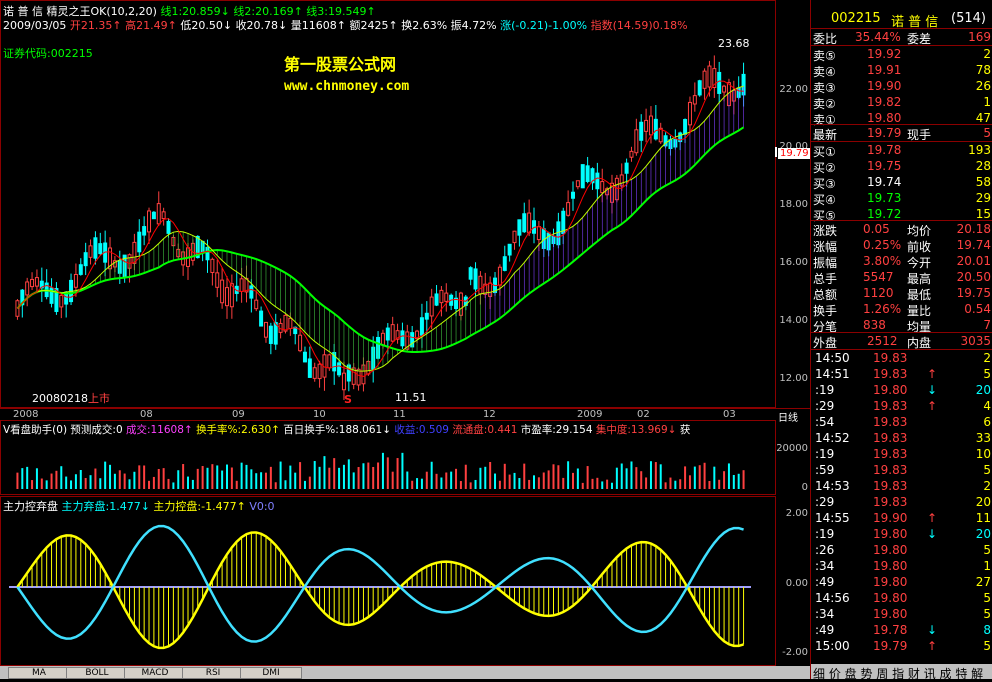  I want to click on tab-macd: MACD, so click(155, 673).